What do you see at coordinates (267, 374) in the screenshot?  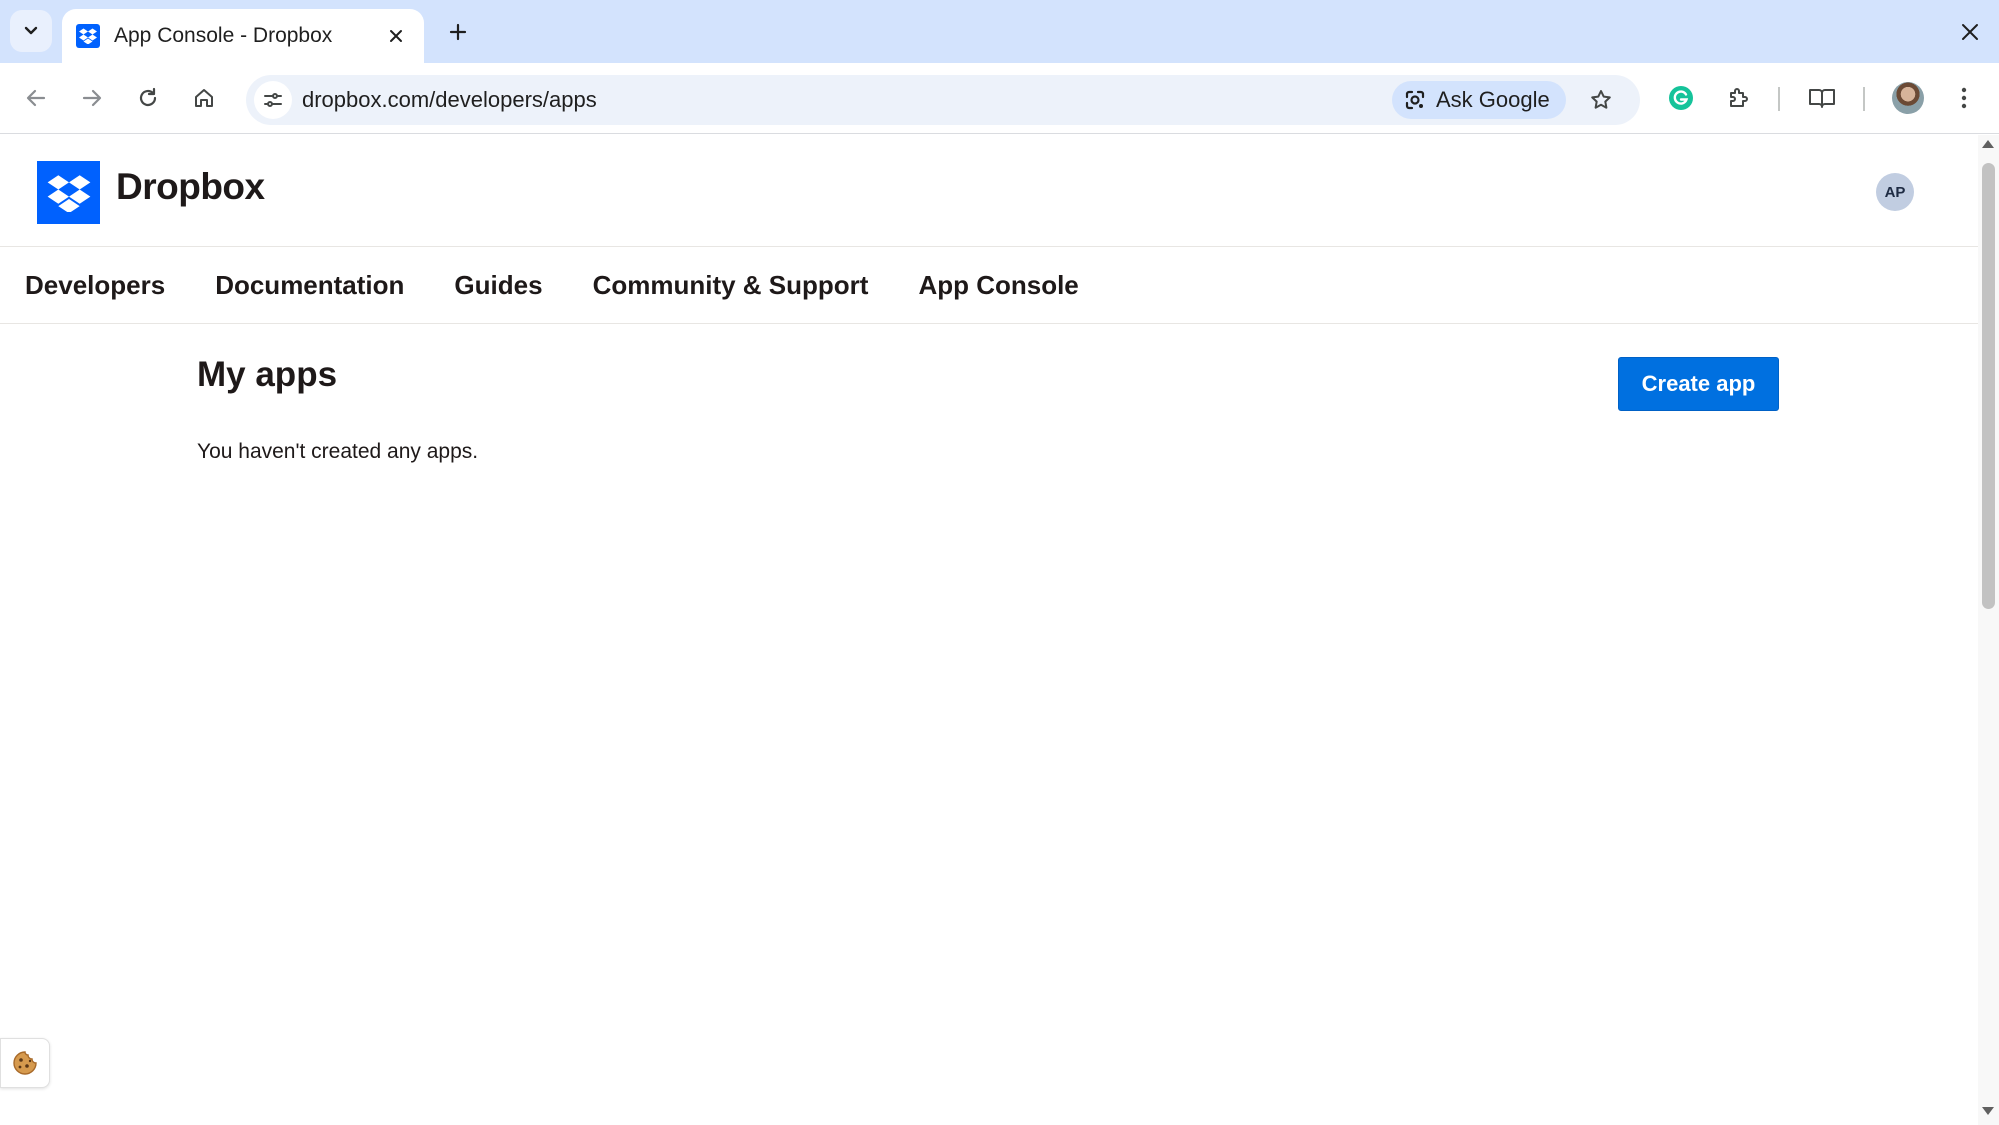 I see `page-title: My apps` at bounding box center [267, 374].